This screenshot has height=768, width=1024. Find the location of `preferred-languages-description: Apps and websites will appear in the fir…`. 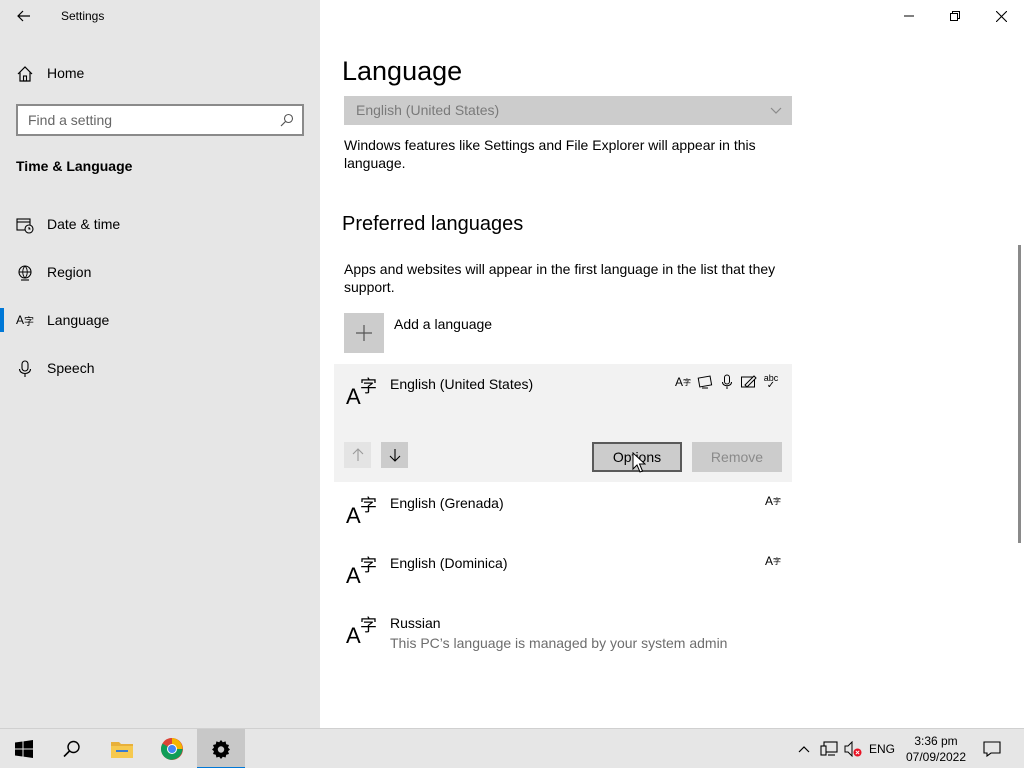

preferred-languages-description: Apps and websites will appear in the fir… is located at coordinates (560, 278).